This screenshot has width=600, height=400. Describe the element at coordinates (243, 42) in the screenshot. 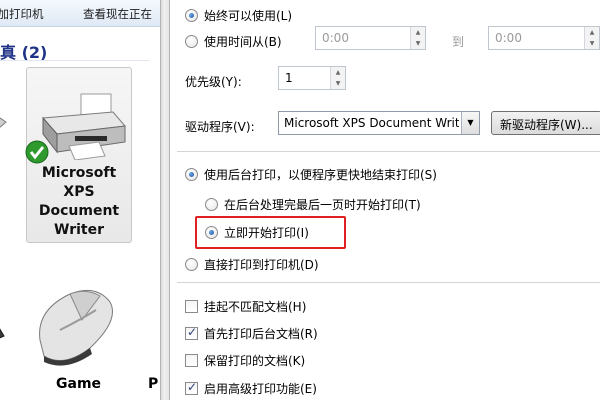

I see `available-from-label: 使用时间从(B)` at that location.